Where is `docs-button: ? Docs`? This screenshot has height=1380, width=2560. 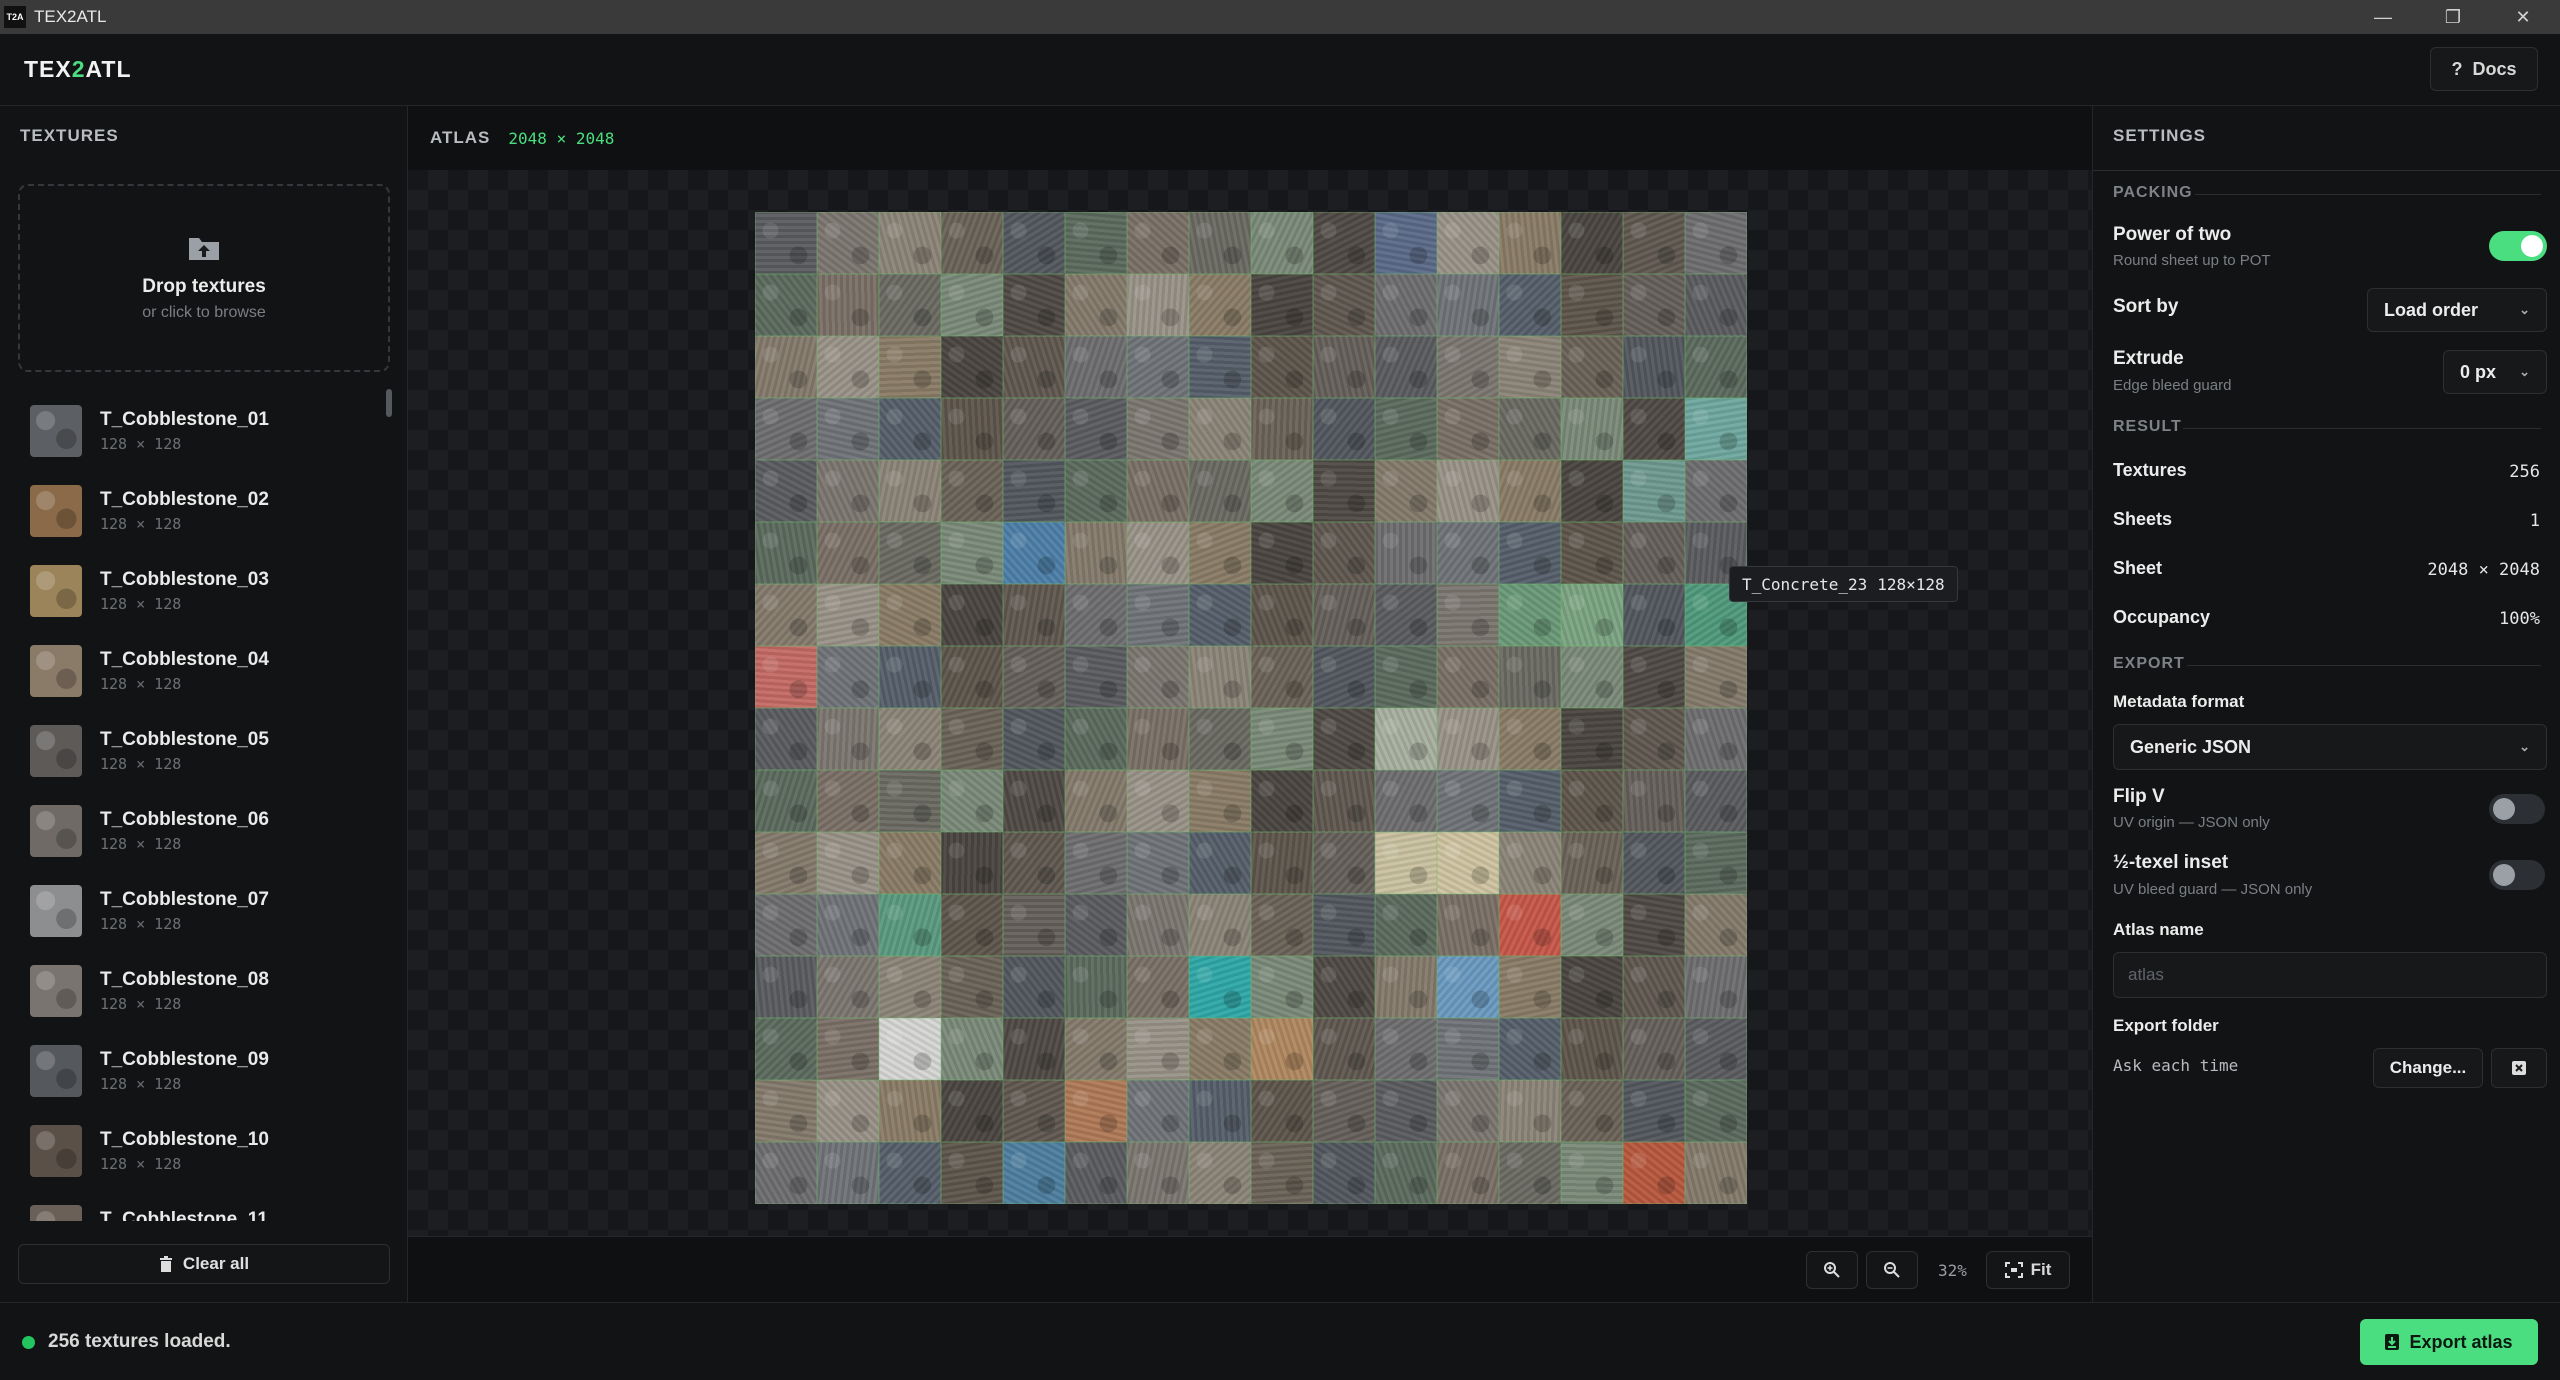
docs-button: ? Docs is located at coordinates (2484, 69).